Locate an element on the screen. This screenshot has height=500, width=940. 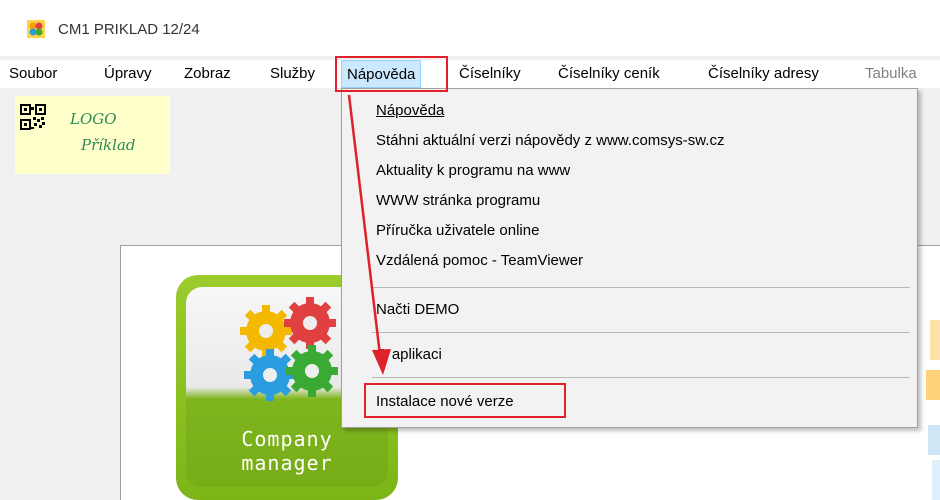
menu-item-news: Aktuality k programu na www is located at coordinates (473, 171).